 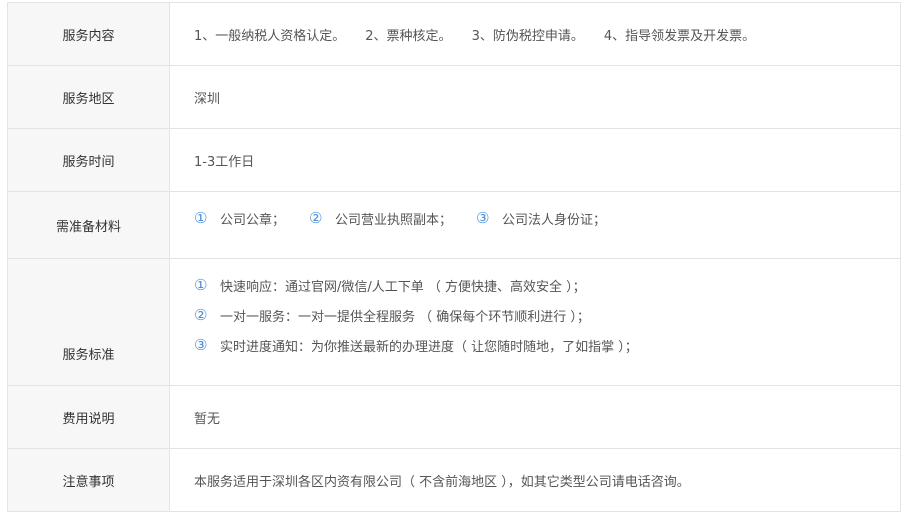 What do you see at coordinates (429, 347) in the screenshot?
I see `standard-text: 实时进度通知：为你推送最新的办理进度（ 让您随时随地，了如指掌 ）；` at bounding box center [429, 347].